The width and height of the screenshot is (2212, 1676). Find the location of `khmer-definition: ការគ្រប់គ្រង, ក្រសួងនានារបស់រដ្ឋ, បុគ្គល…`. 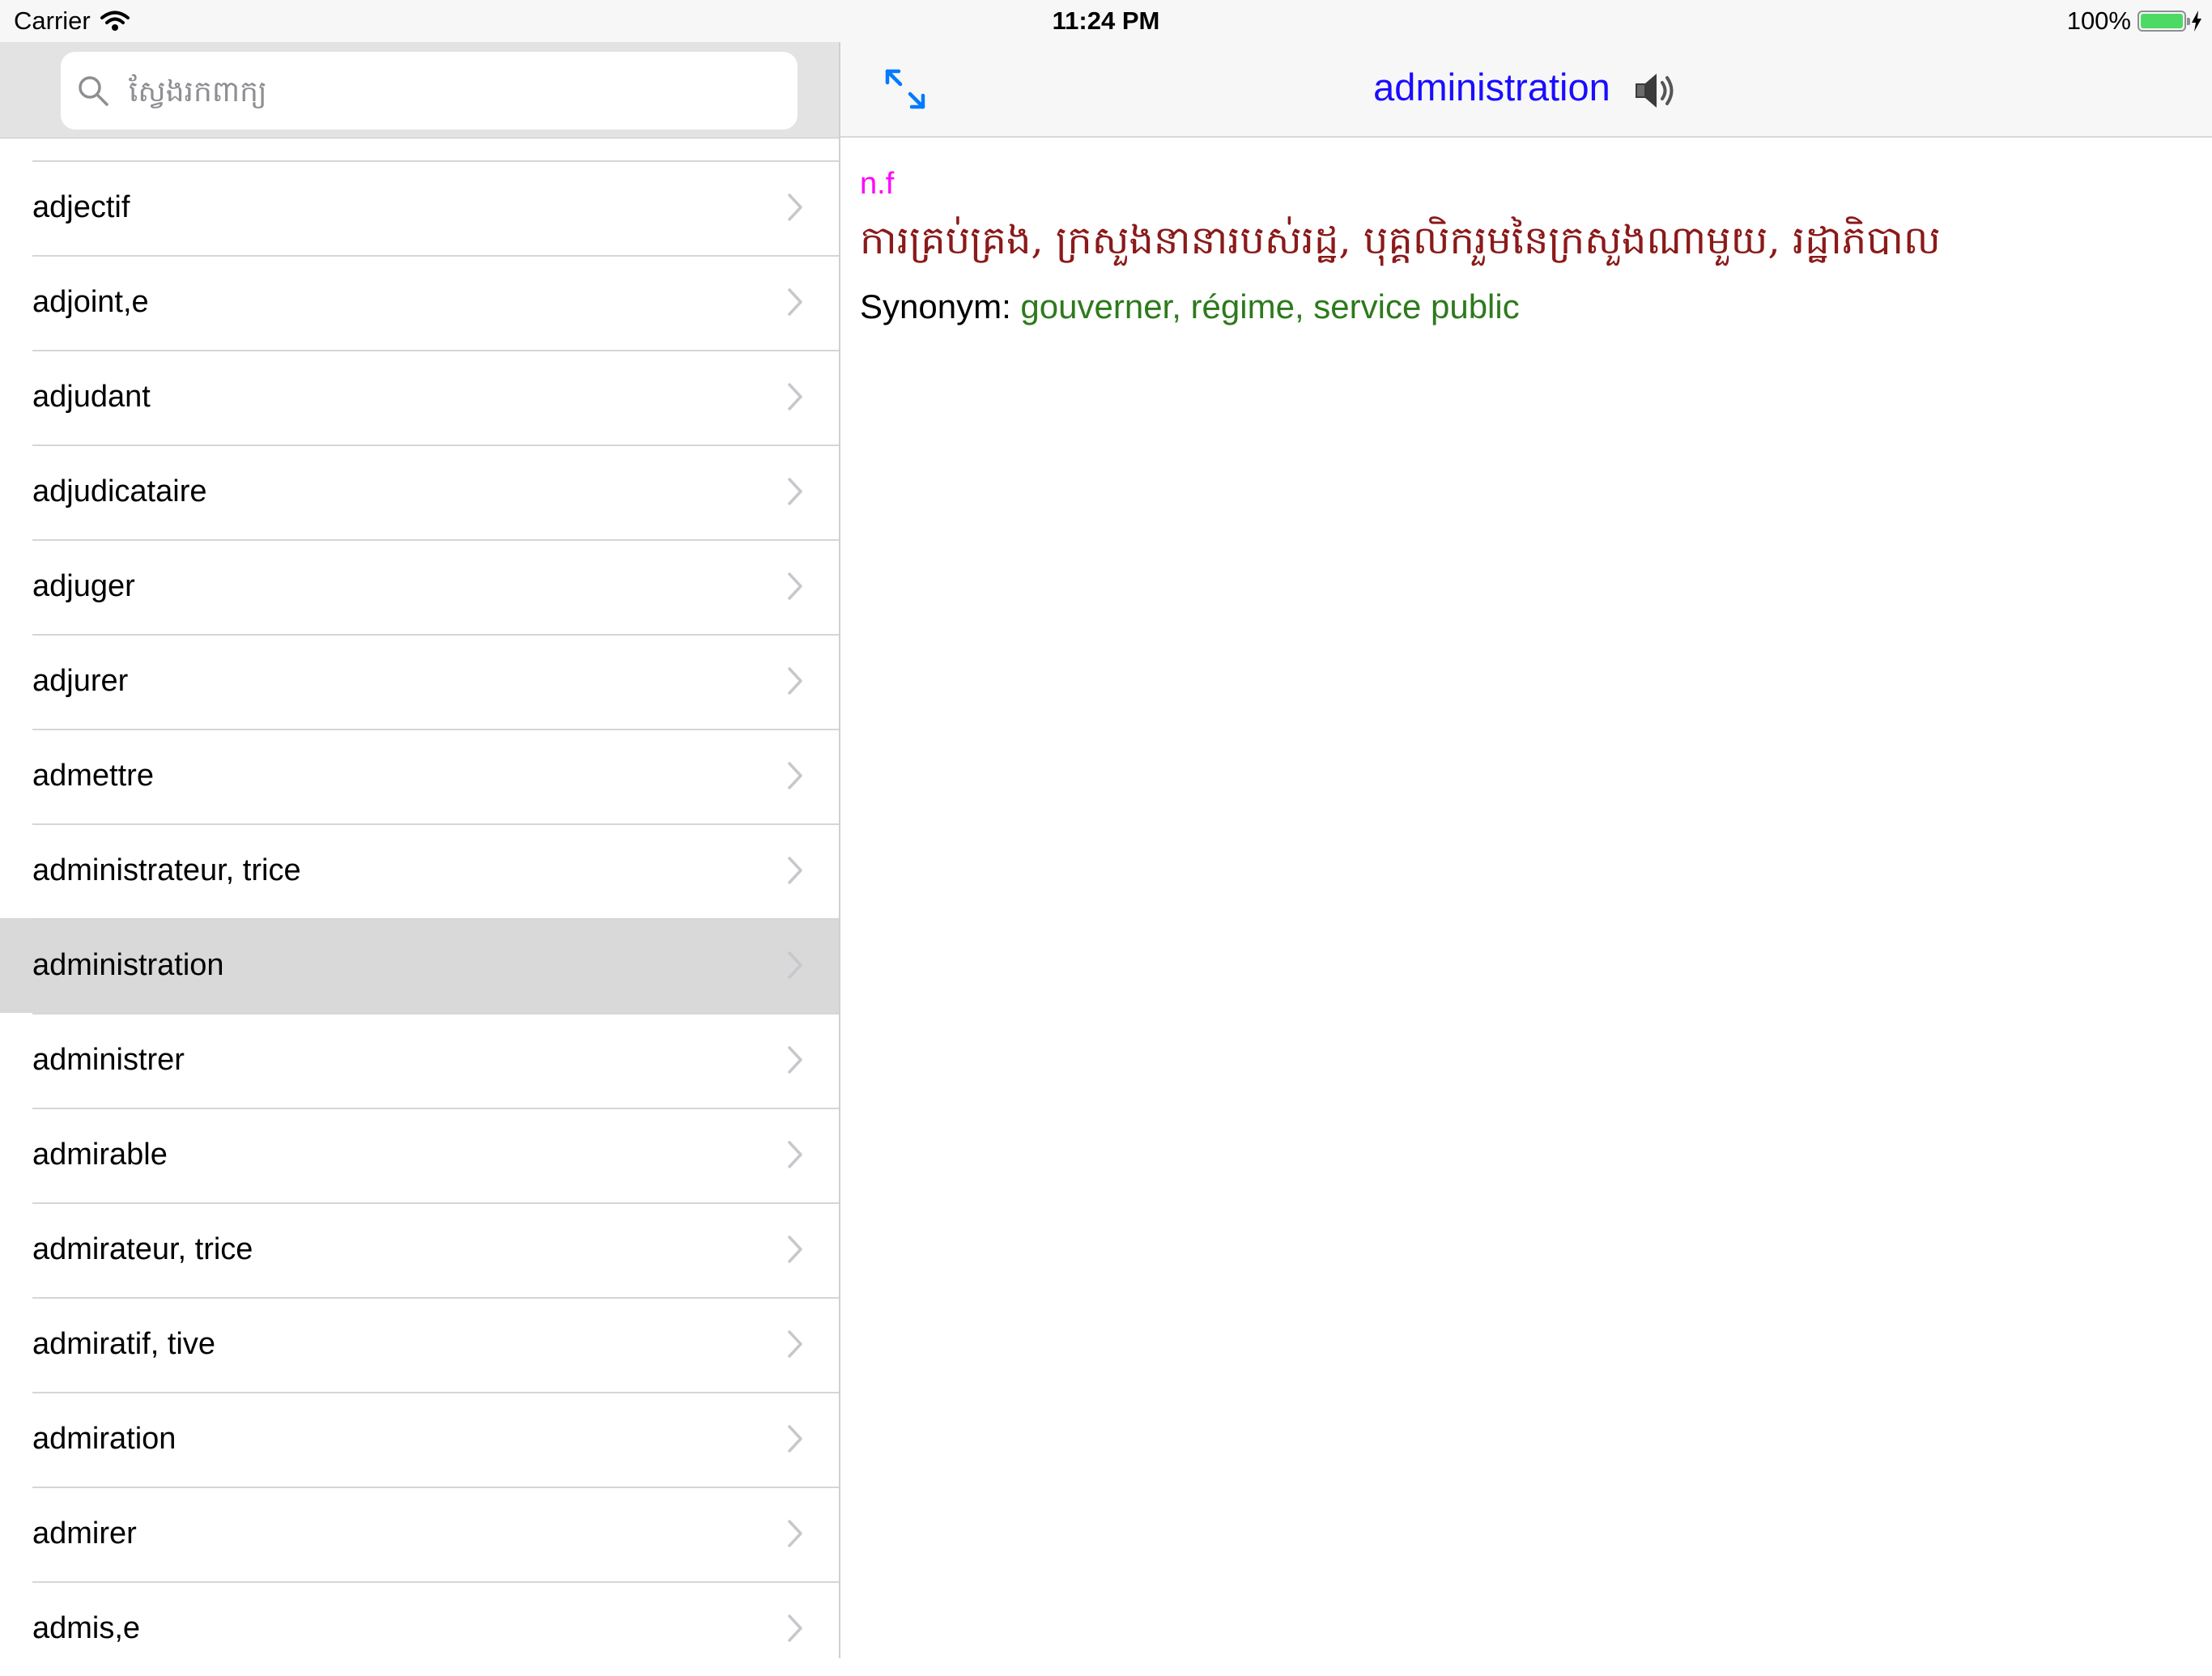

khmer-definition: ការគ្រប់គ្រង, ក្រសួងនានារបស់រដ្ឋ, បុគ្គល… is located at coordinates (1401, 240).